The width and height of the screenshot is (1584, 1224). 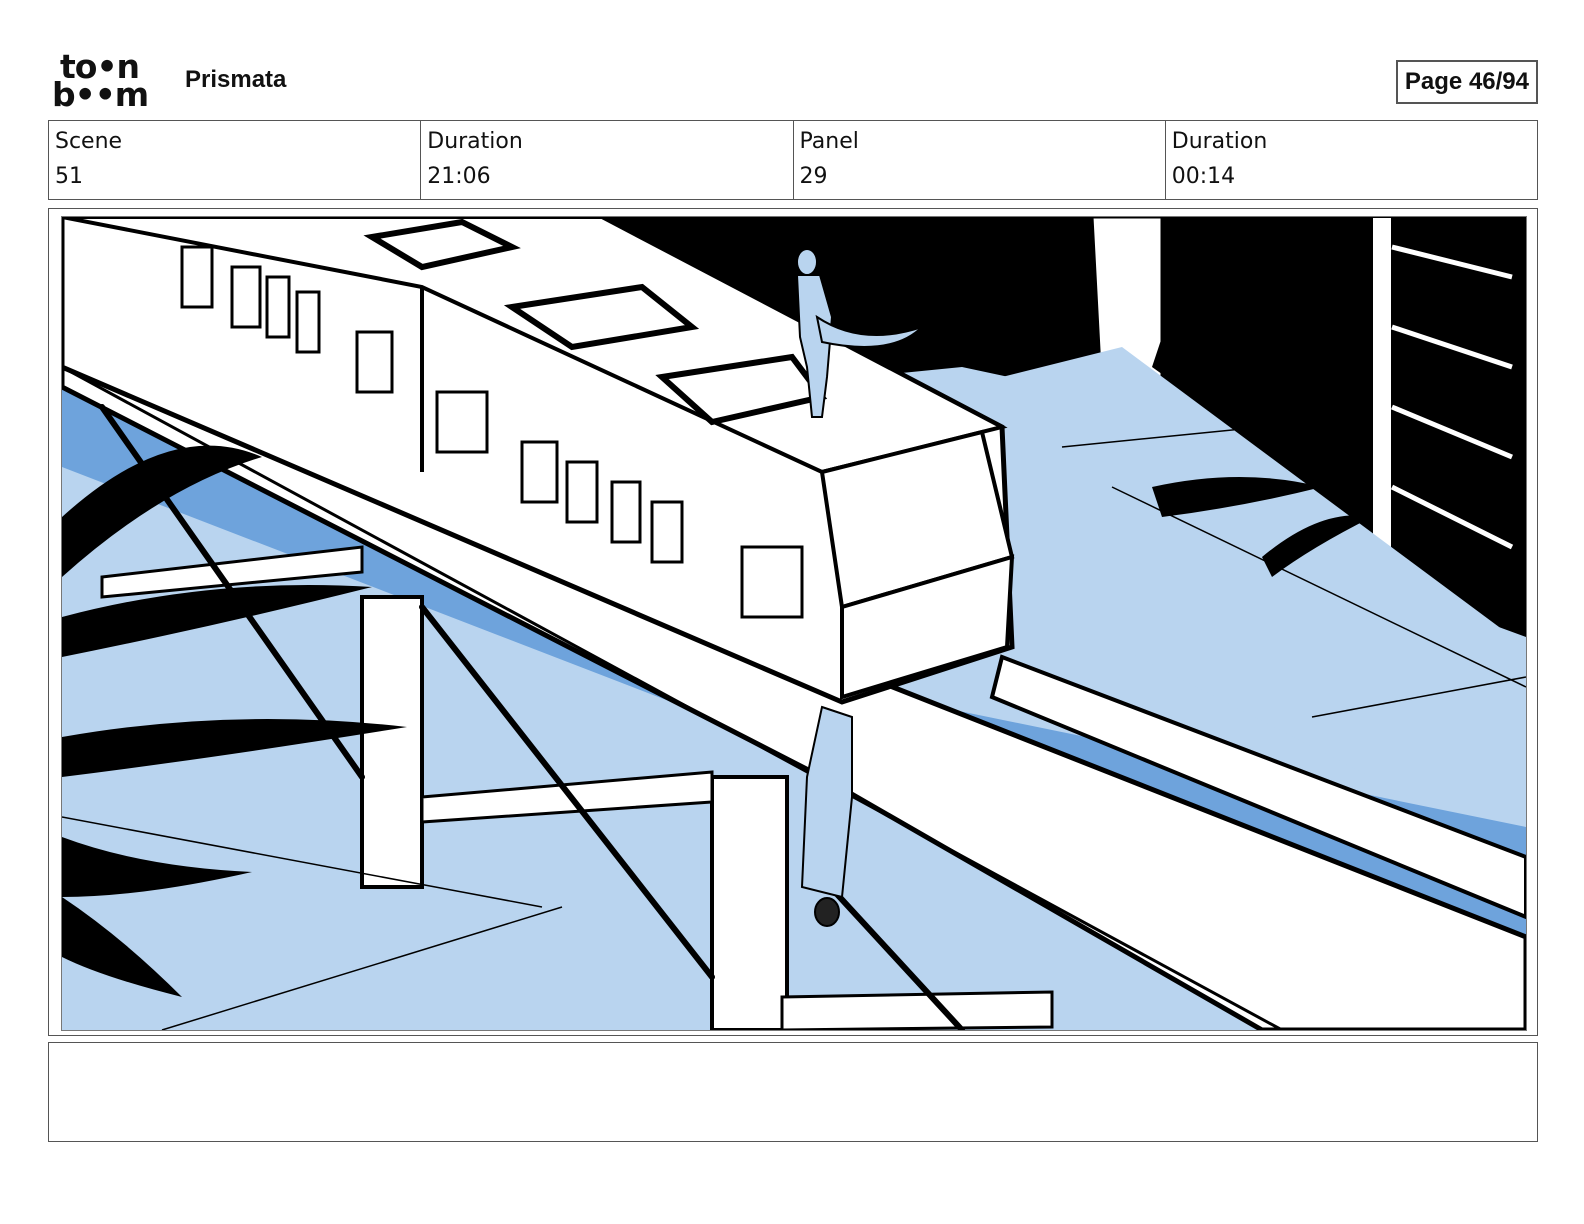 I want to click on scene-label: Scene, so click(x=89, y=141).